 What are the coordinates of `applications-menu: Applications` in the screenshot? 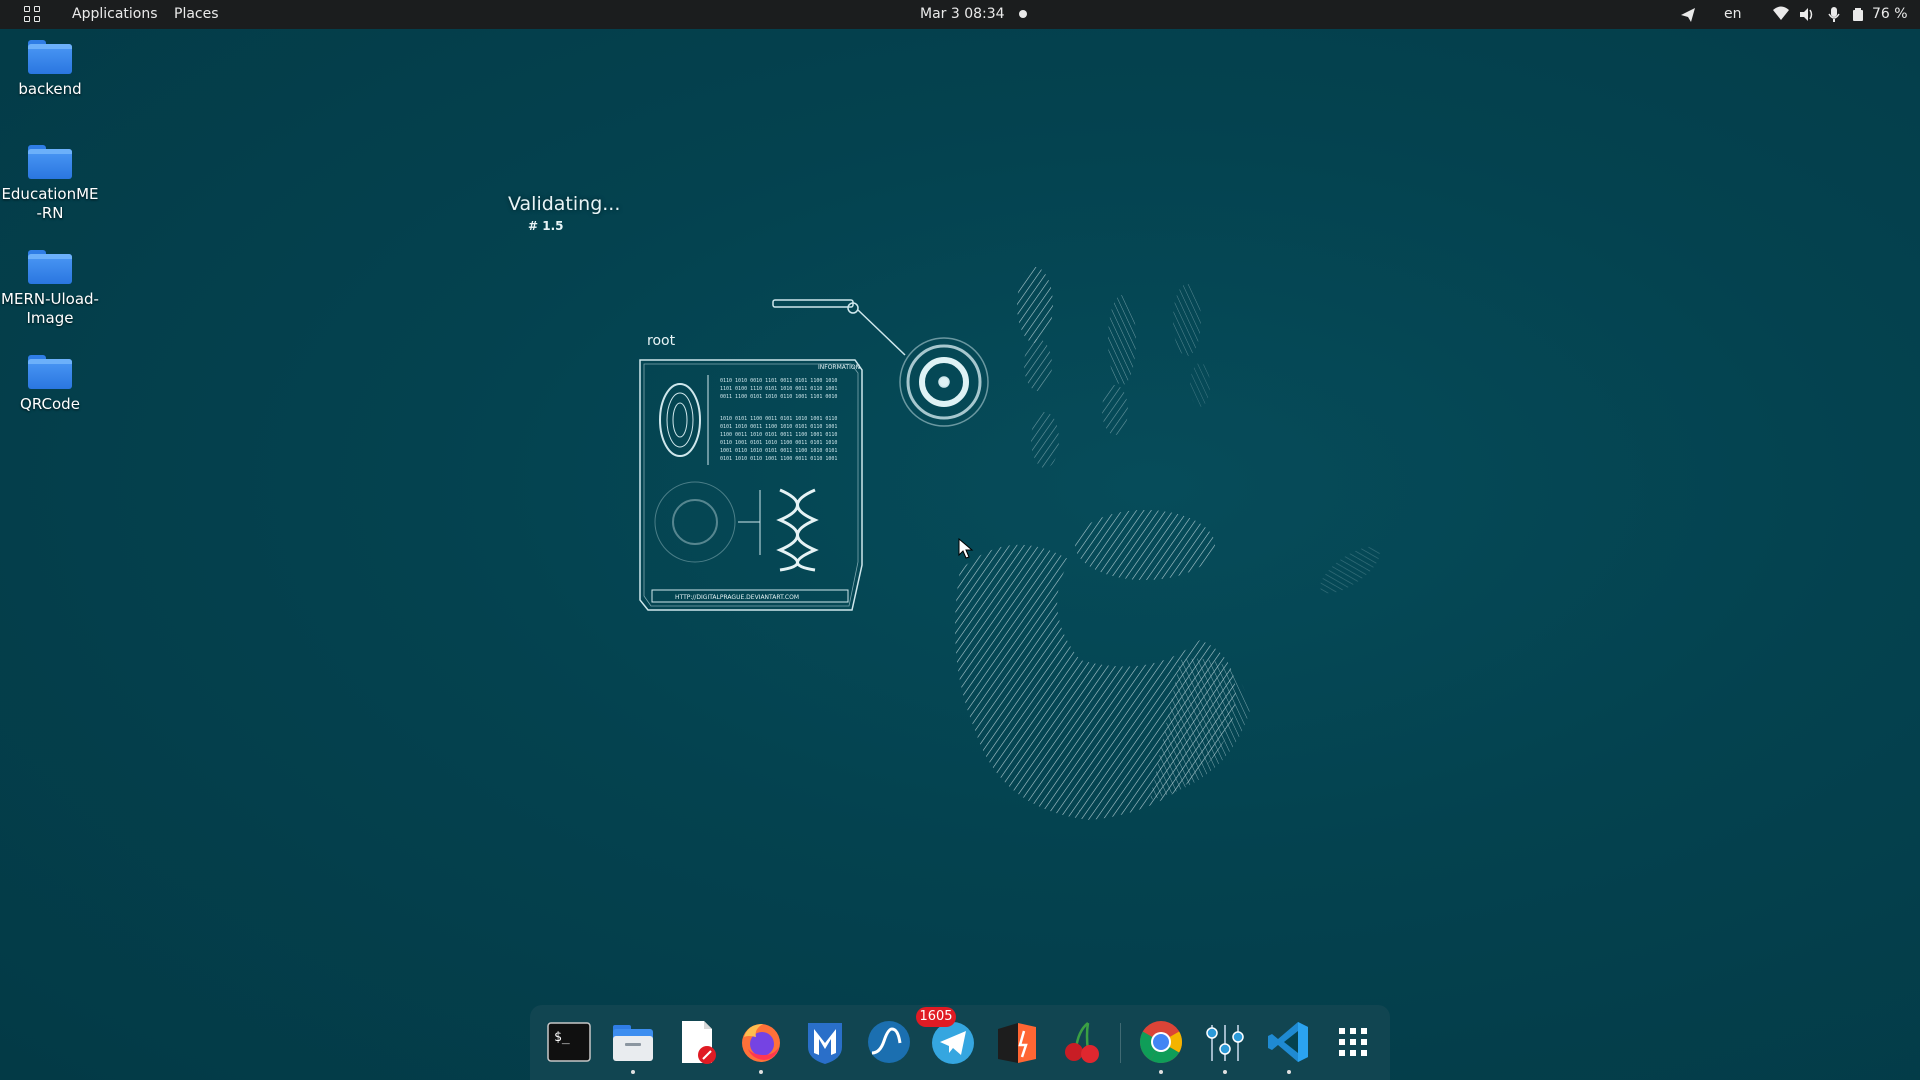 It's located at (115, 14).